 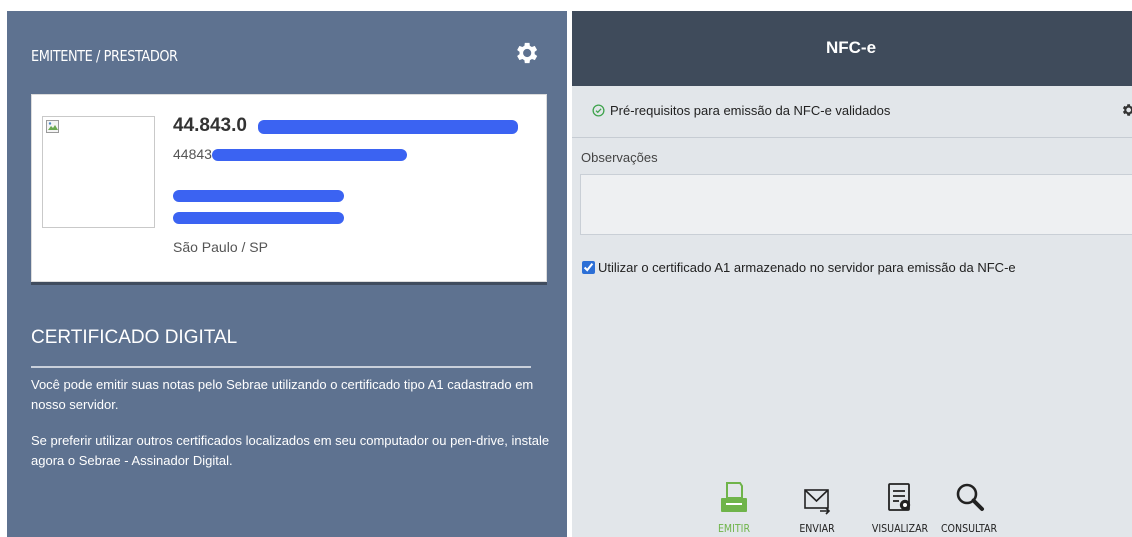 I want to click on enviar-button: ENVIAR, so click(x=817, y=509).